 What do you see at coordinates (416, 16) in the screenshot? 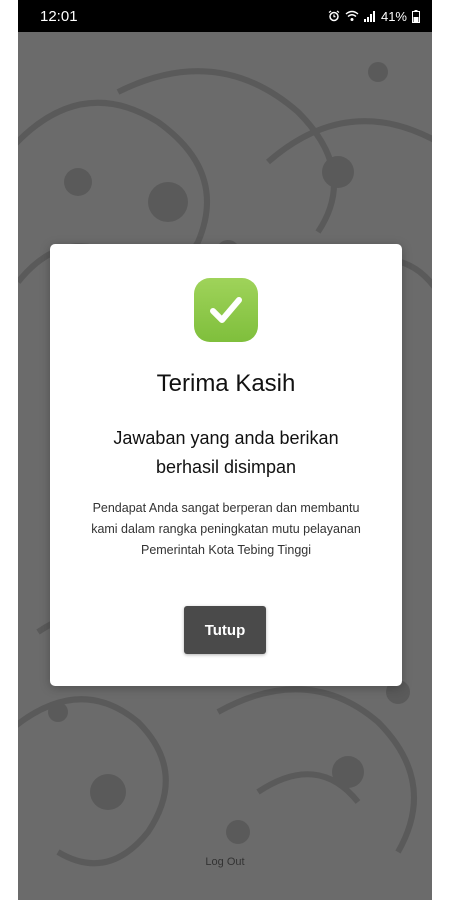
I see `battery-icon` at bounding box center [416, 16].